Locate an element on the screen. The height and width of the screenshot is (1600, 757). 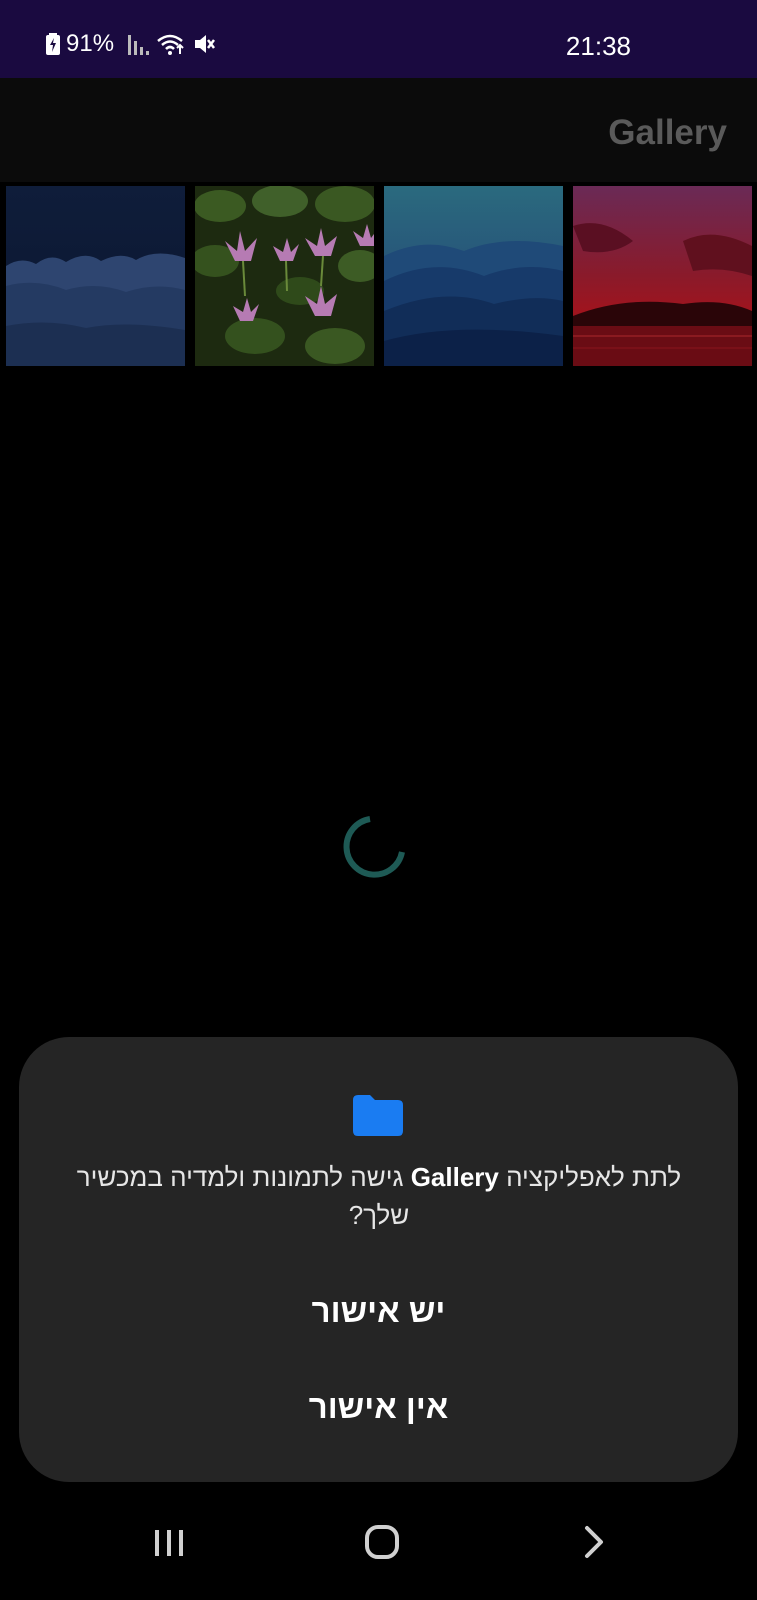
app-bar: Gallery is located at coordinates (378, 130).